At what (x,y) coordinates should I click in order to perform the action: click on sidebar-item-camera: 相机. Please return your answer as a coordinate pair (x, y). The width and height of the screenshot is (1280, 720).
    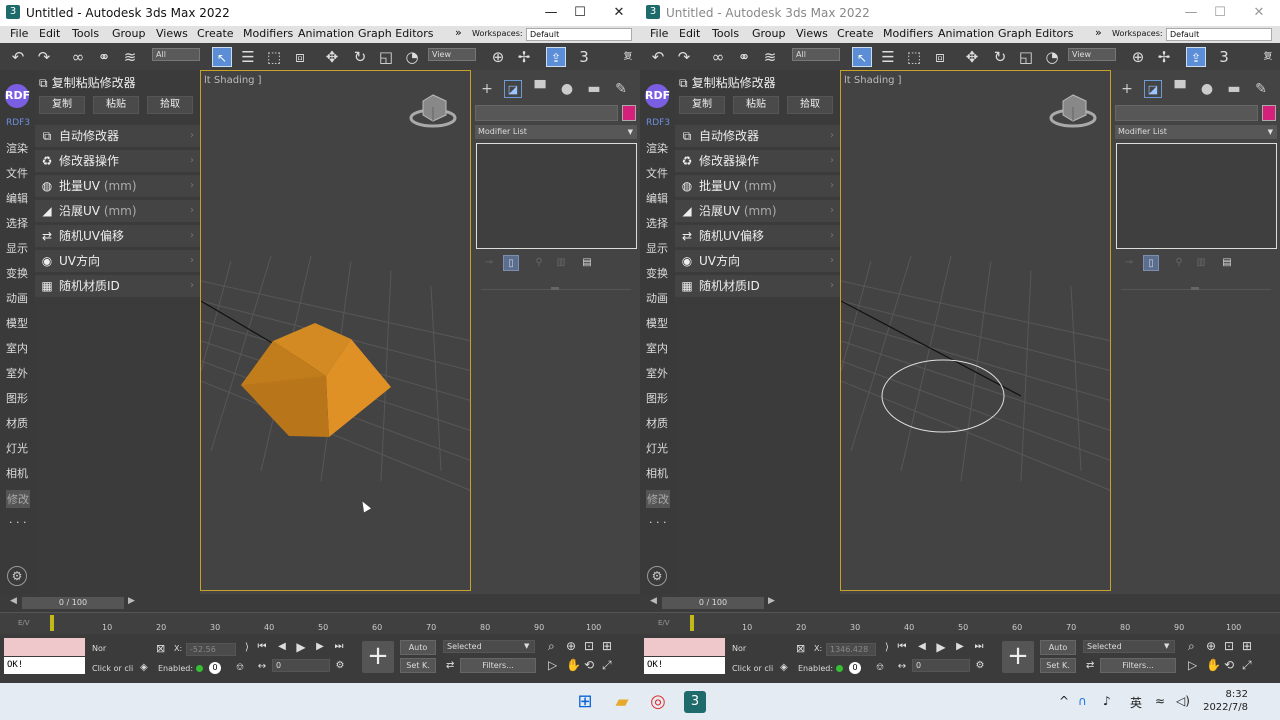
    Looking at the image, I should click on (17, 473).